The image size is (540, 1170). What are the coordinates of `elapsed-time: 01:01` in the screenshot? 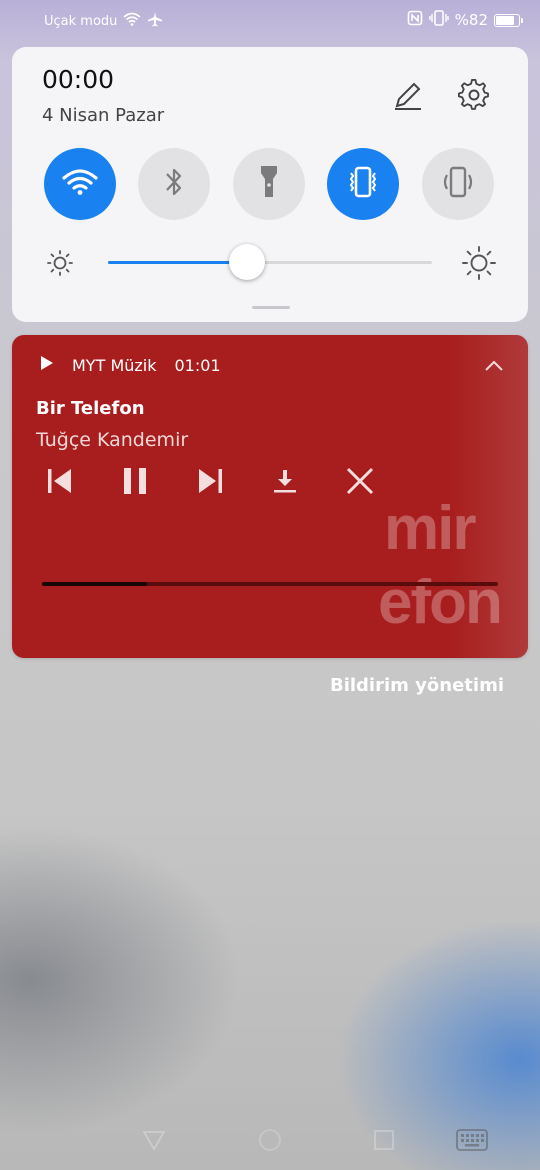 It's located at (197, 365).